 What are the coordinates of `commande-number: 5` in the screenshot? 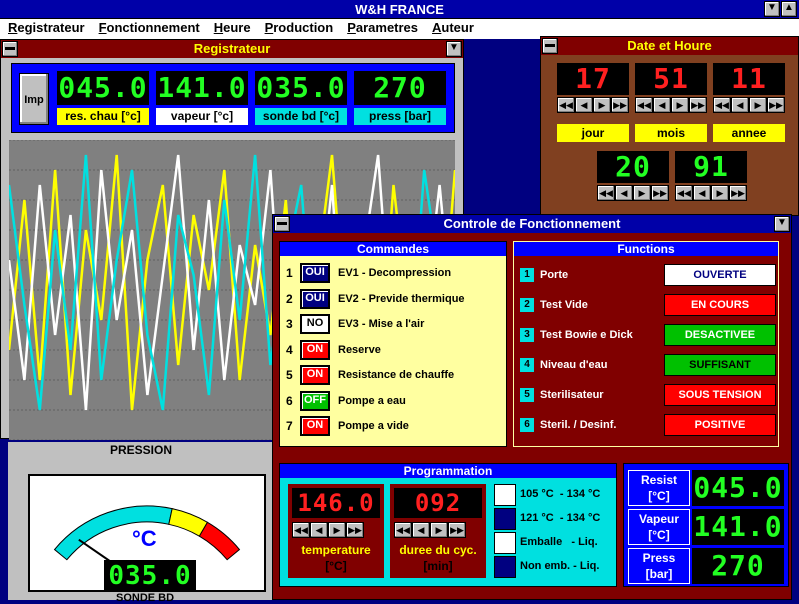 It's located at (289, 375).